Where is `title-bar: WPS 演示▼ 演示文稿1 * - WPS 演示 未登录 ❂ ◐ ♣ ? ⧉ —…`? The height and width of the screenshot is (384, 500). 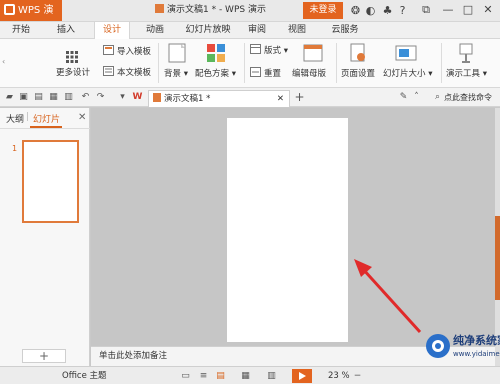
title-bar: WPS 演示▼ 演示文稿1 * - WPS 演示 未登录 ❂ ◐ ♣ ? ⧉ —… is located at coordinates (250, 18).